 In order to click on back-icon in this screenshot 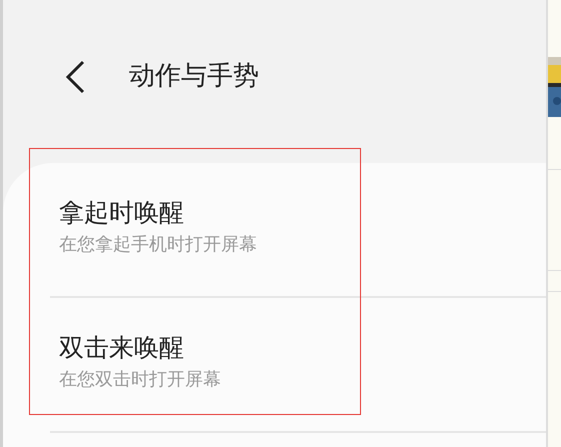, I will do `click(75, 77)`.